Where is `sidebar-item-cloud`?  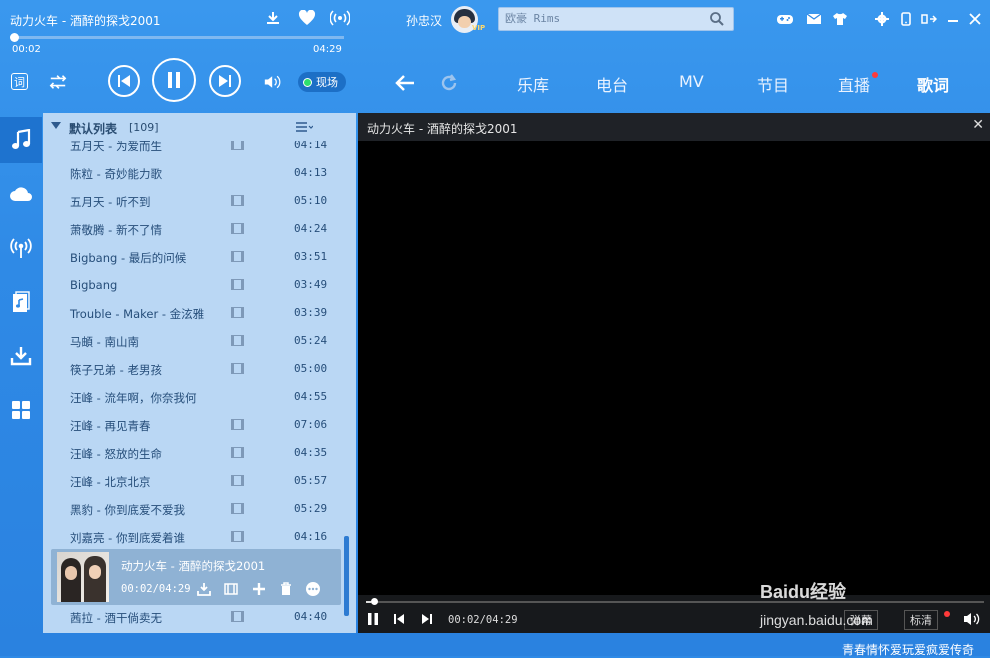
sidebar-item-cloud is located at coordinates (21, 194).